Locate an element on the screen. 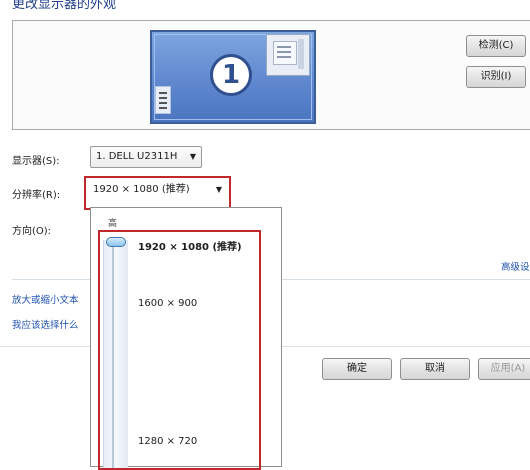 This screenshot has width=530, height=470. advanced-settings-link: 高级设 is located at coordinates (515, 266).